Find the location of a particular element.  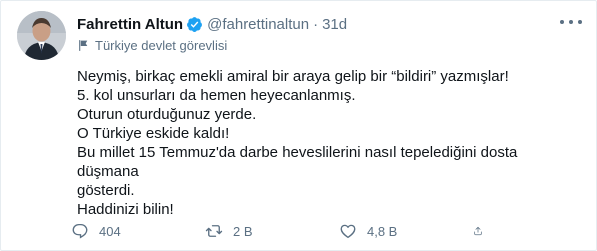

retweet-icon is located at coordinates (214, 231).